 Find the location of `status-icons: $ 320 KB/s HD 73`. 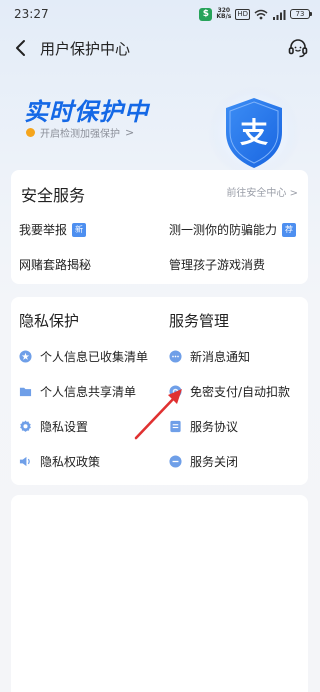

status-icons: $ 320 KB/s HD 73 is located at coordinates (255, 14).